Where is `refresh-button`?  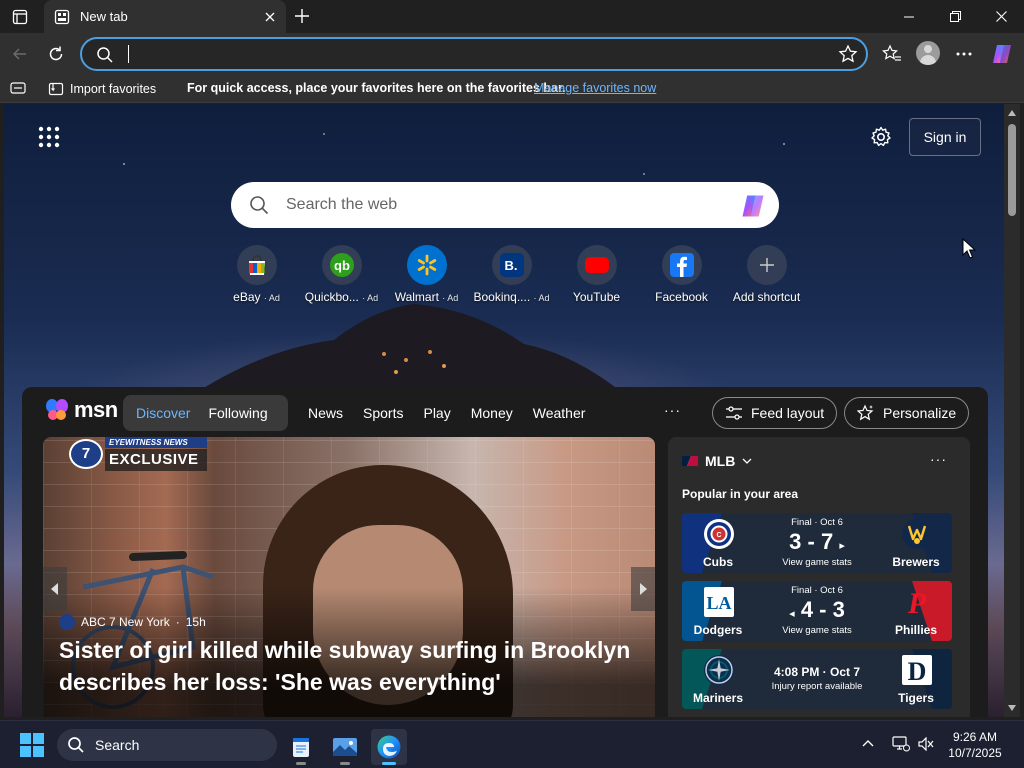
refresh-button is located at coordinates (56, 54).